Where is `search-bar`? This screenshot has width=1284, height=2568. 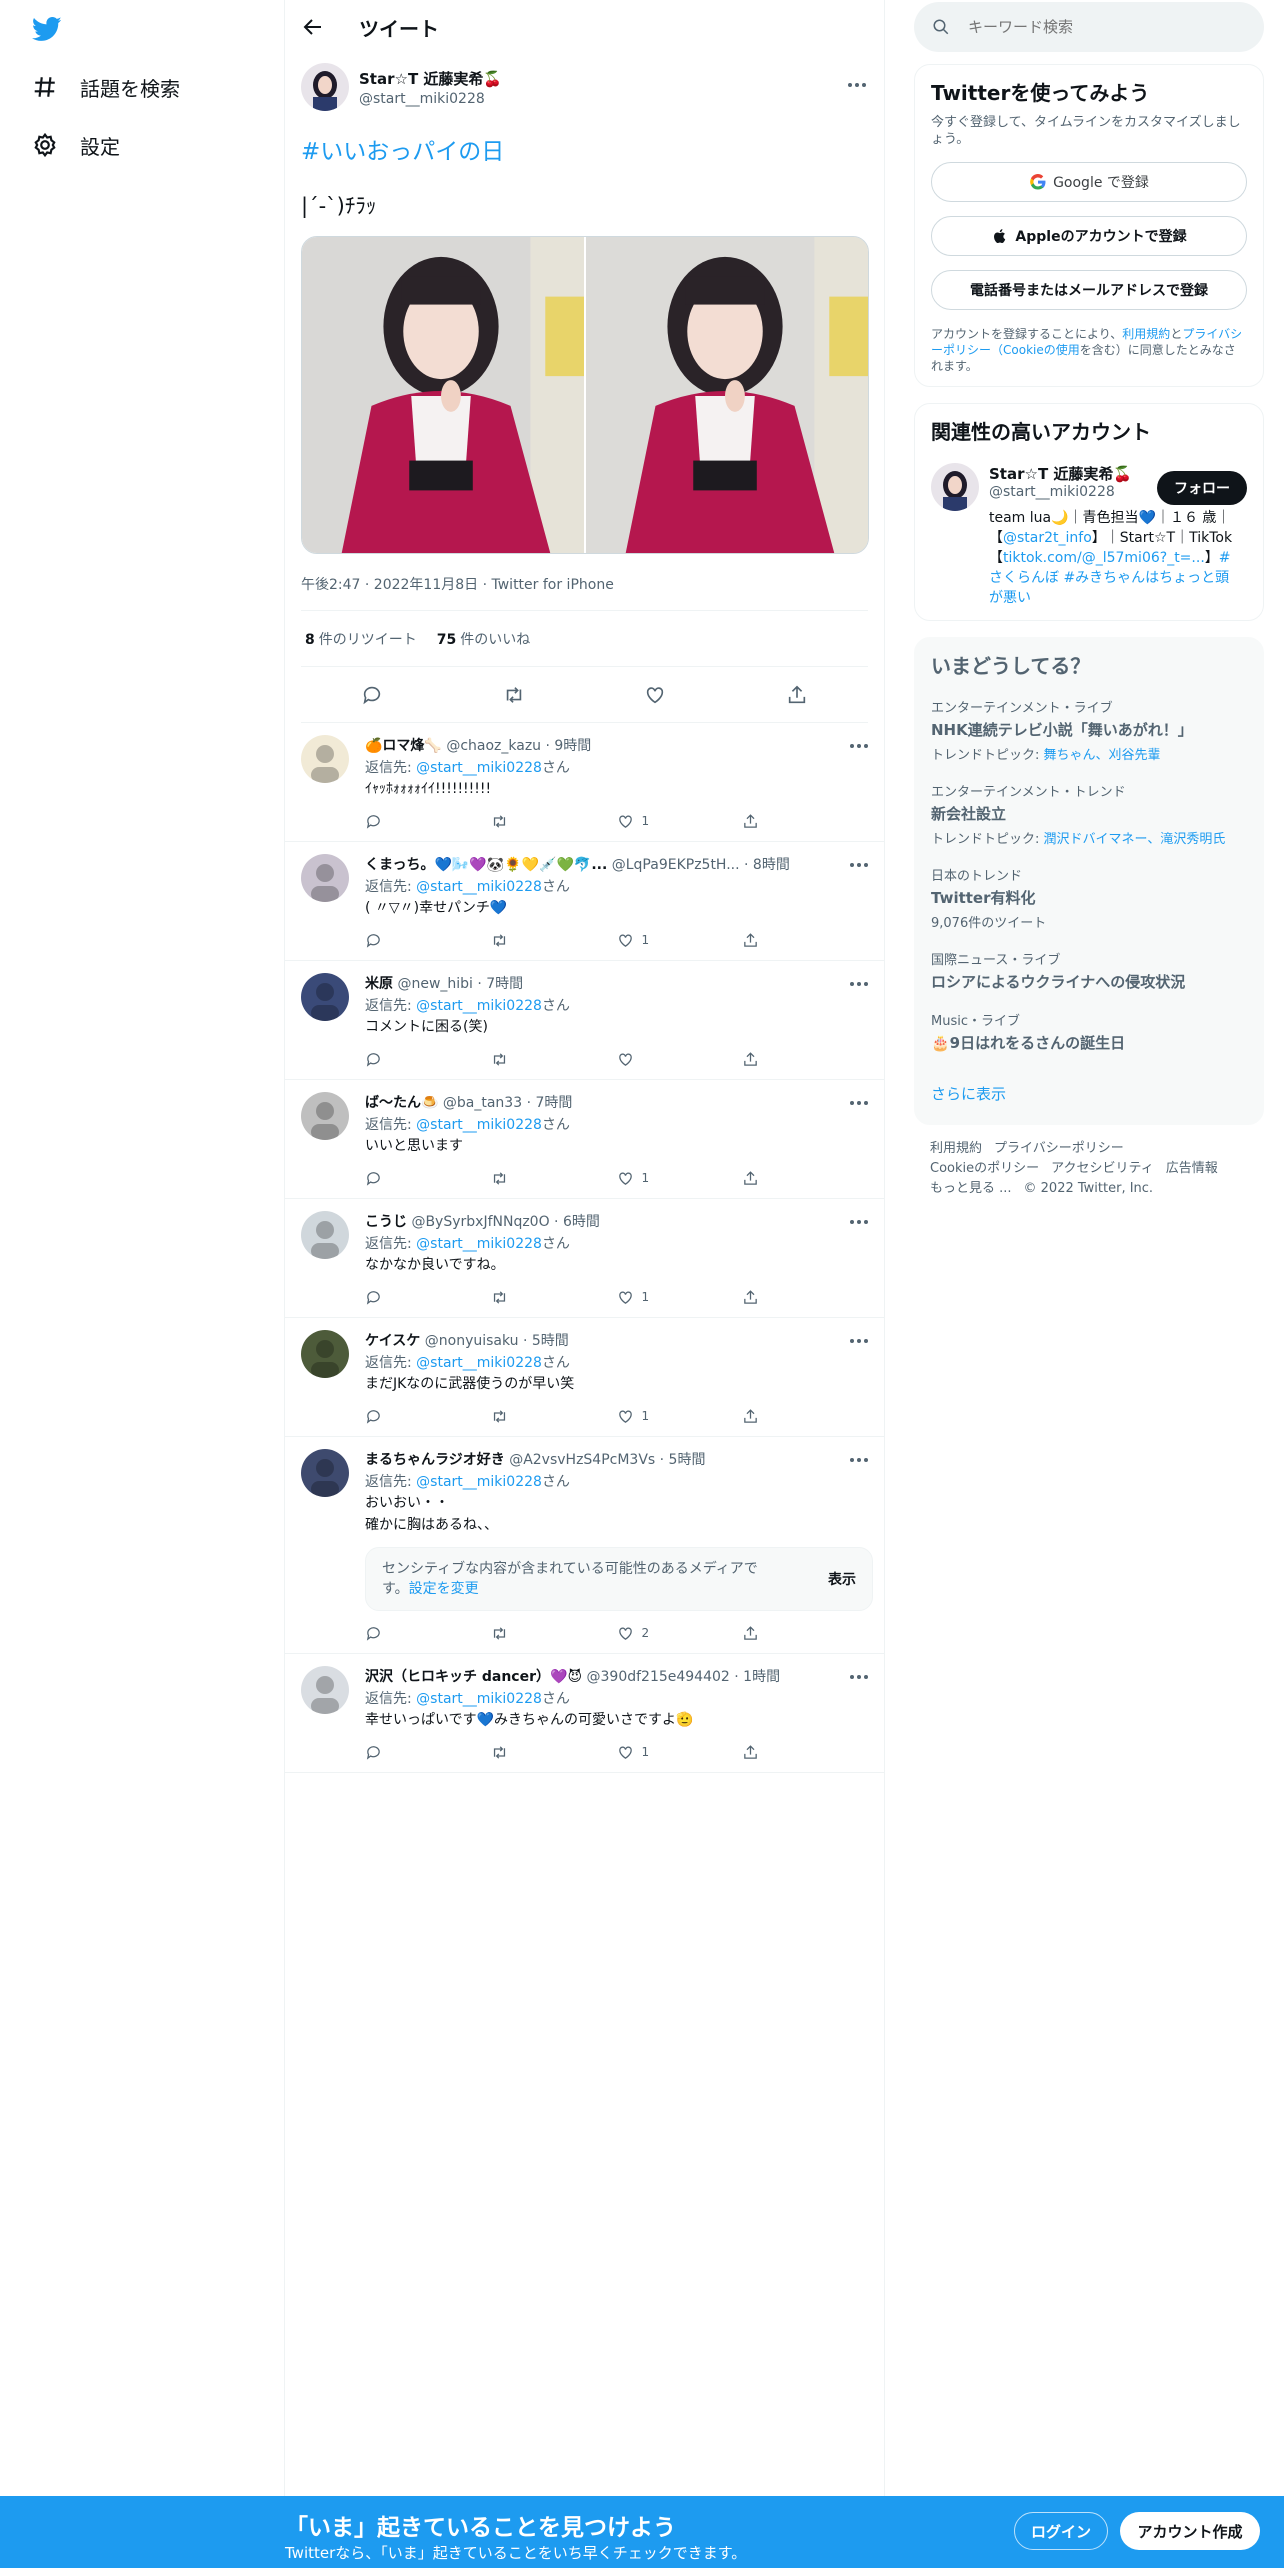 search-bar is located at coordinates (1089, 27).